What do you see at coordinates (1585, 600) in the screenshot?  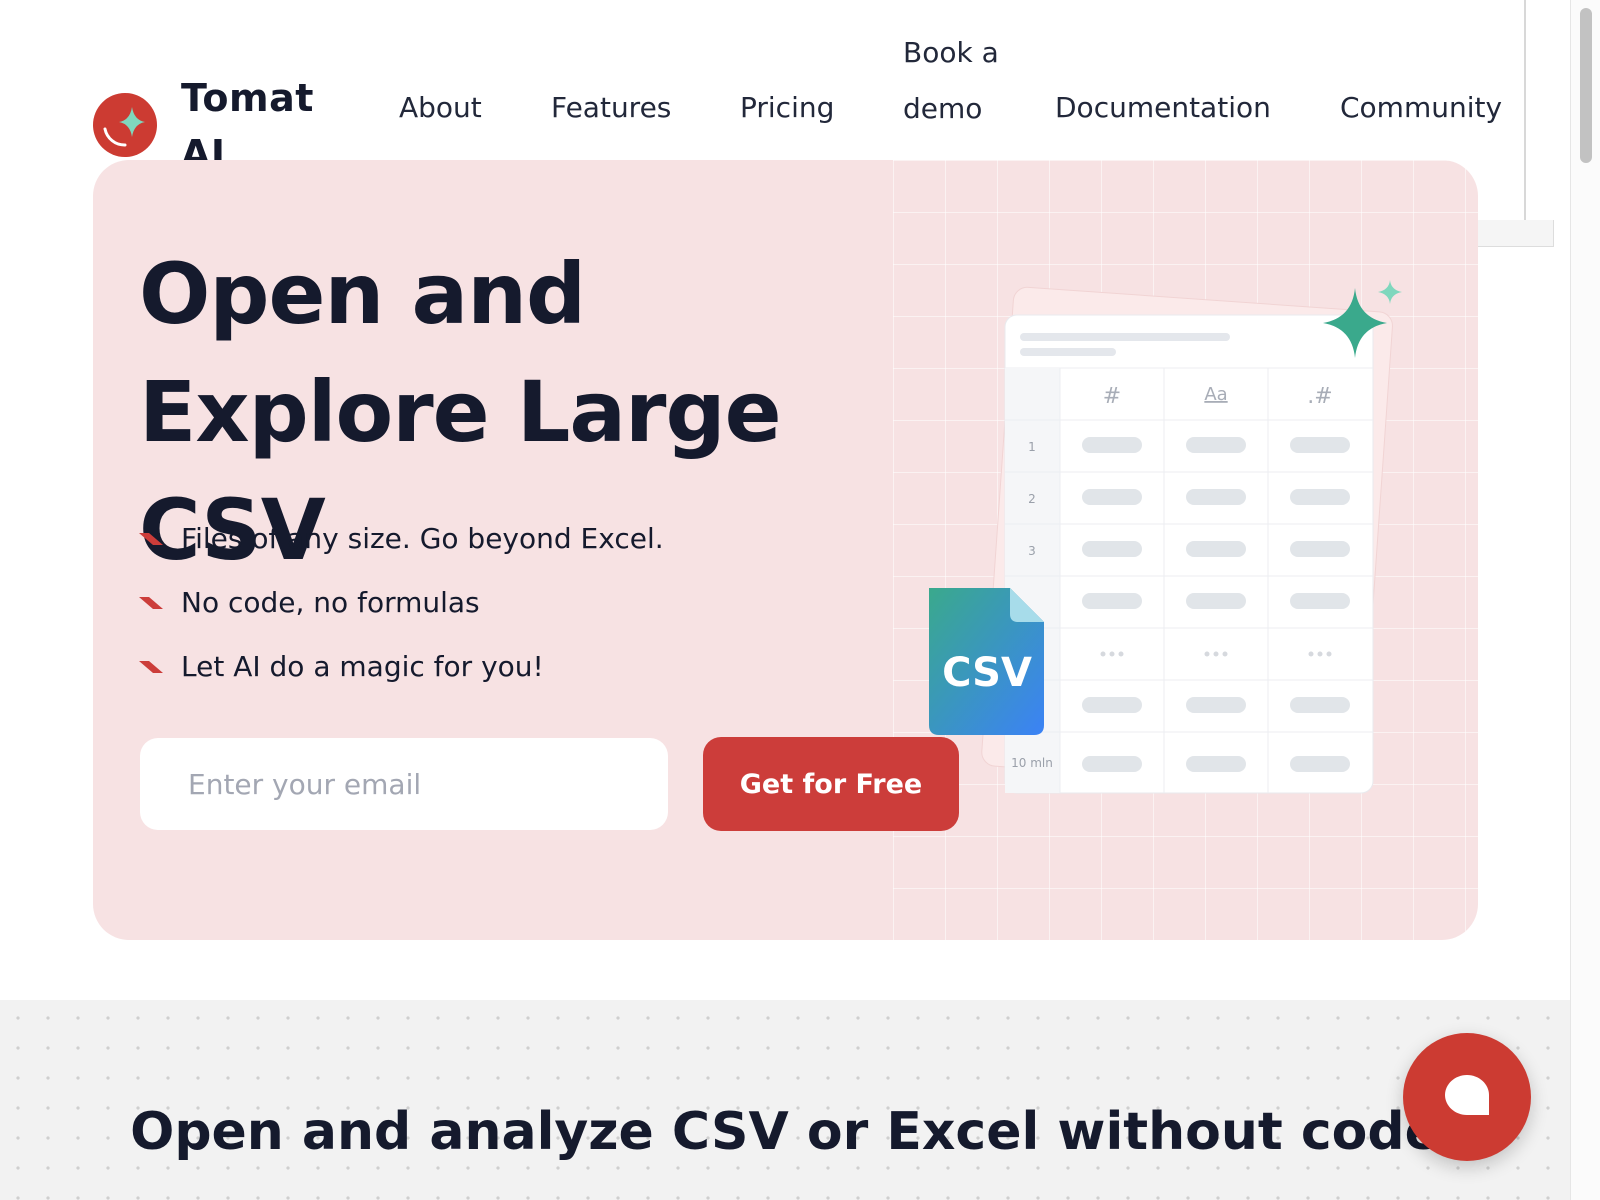 I see `page-scrollbar` at bounding box center [1585, 600].